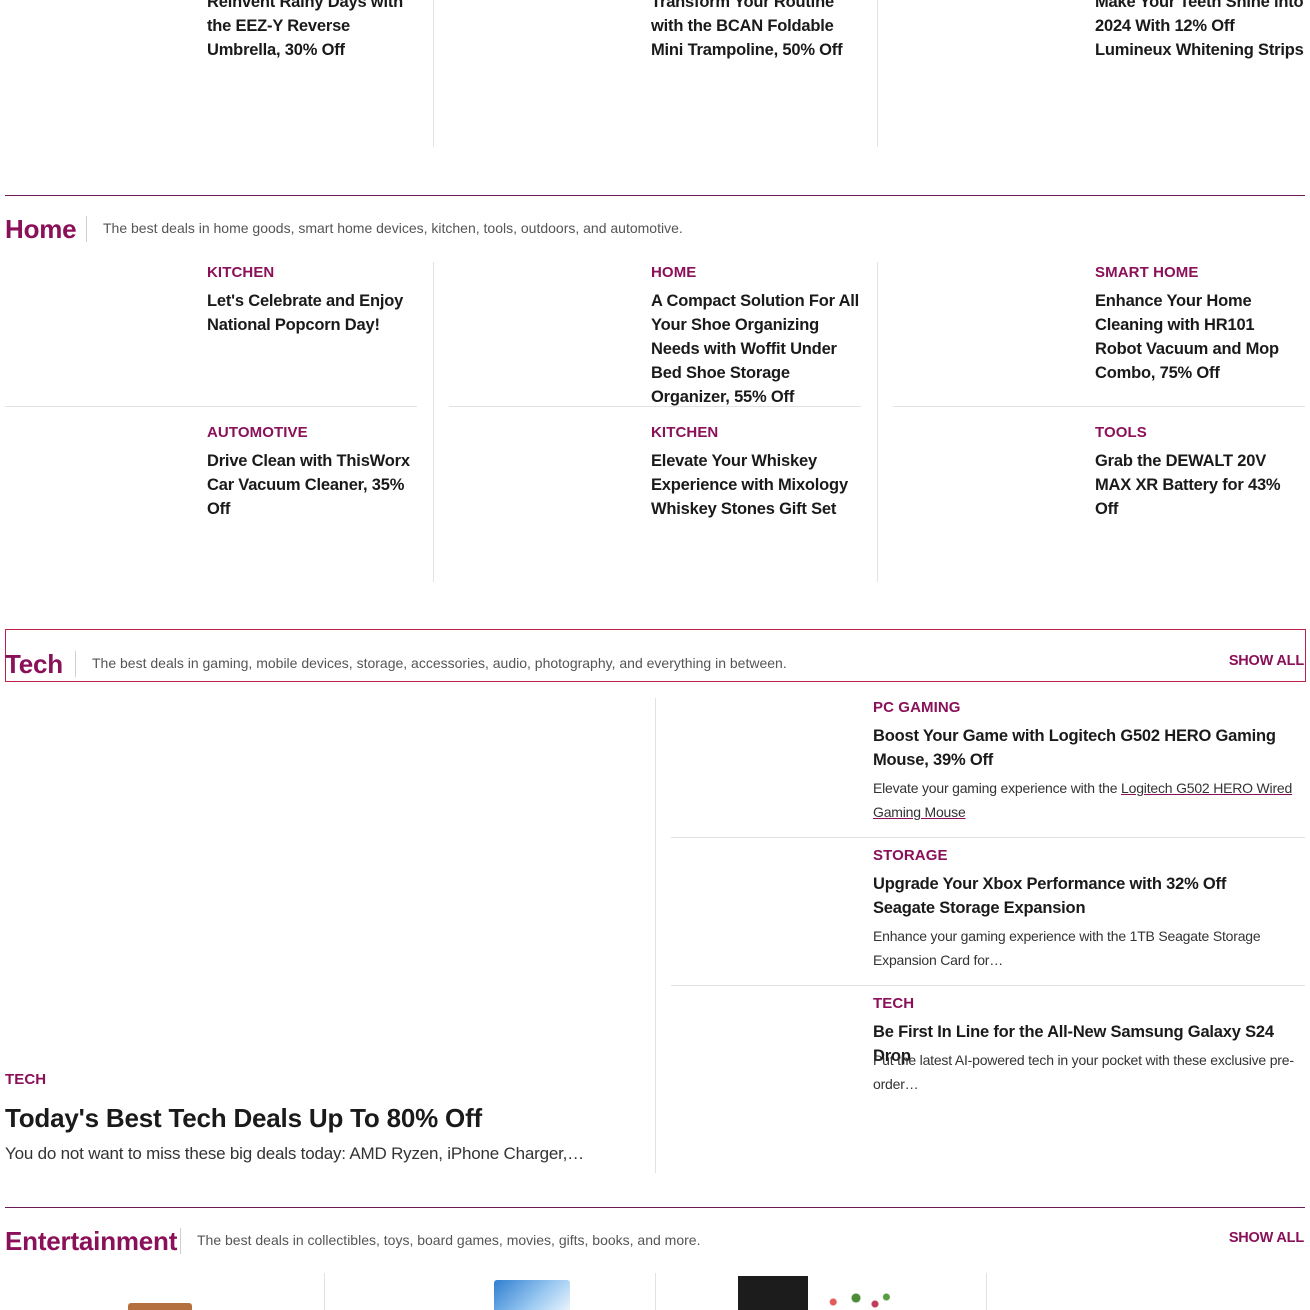 The image size is (1310, 1310). I want to click on deal-category-link: AUTOMOTIVE, so click(257, 432).